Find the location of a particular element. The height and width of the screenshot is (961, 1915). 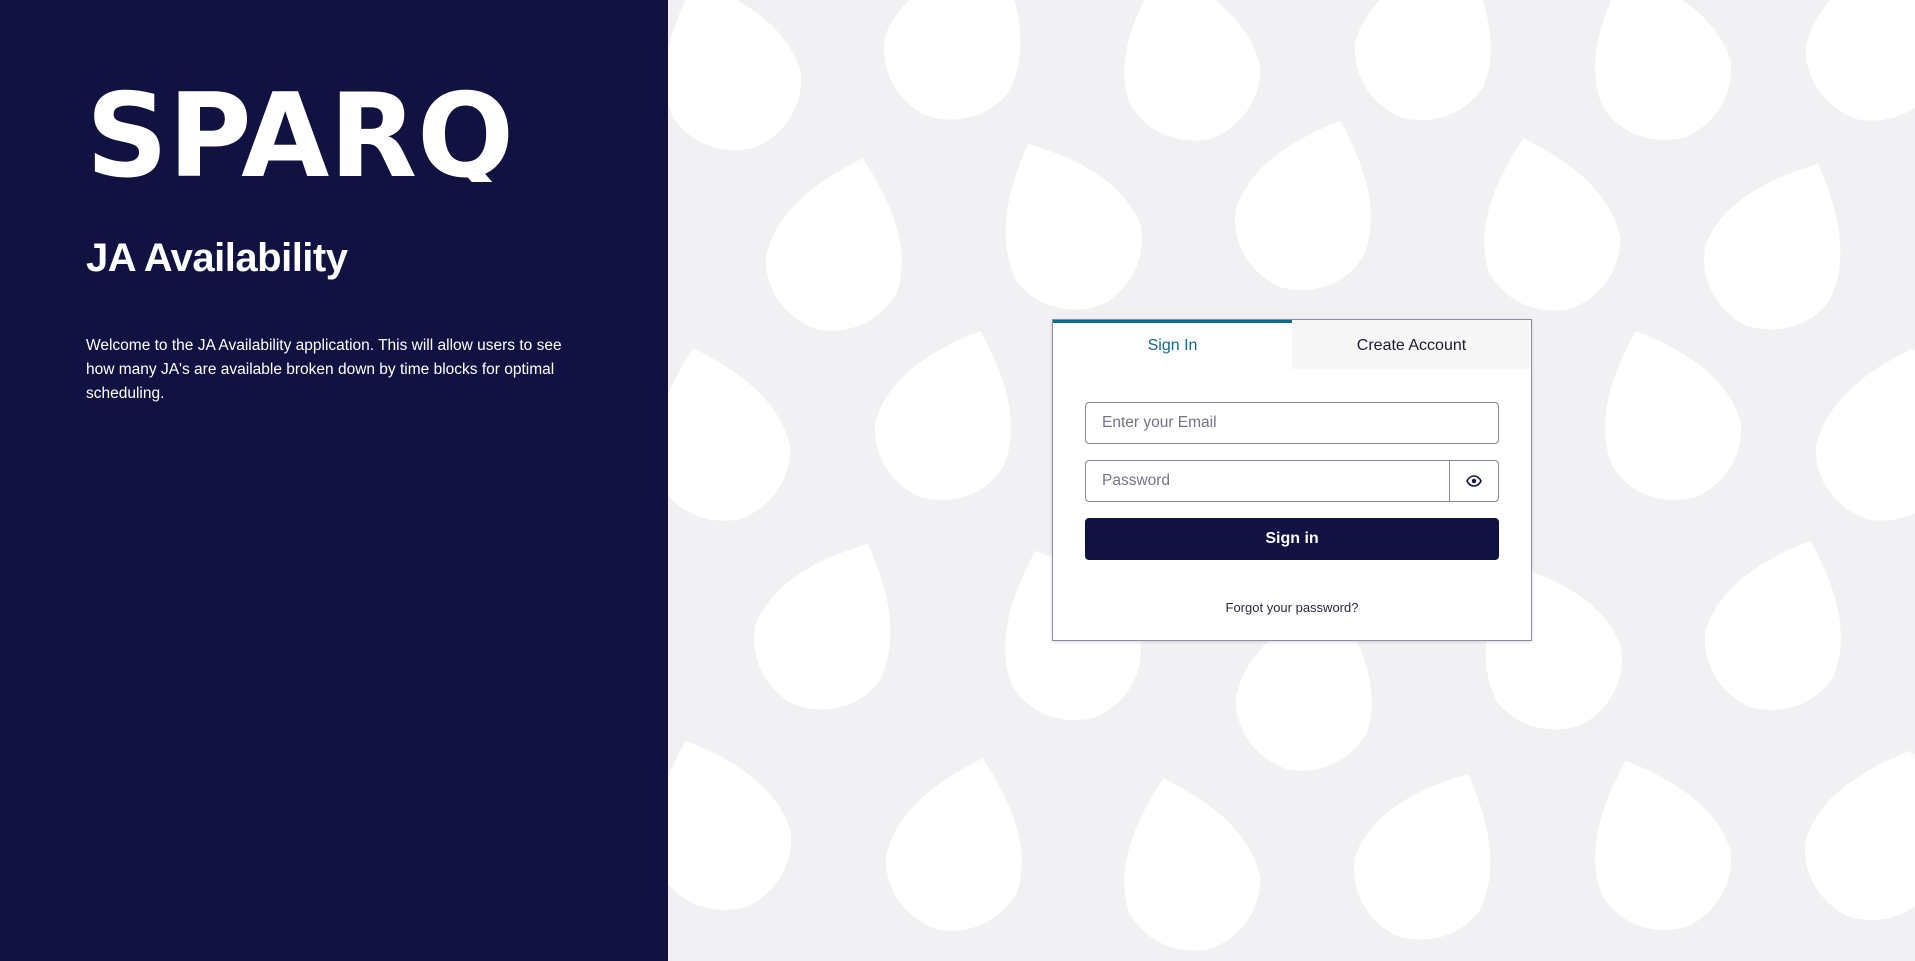

sign-in-button: Sign in is located at coordinates (1292, 539).